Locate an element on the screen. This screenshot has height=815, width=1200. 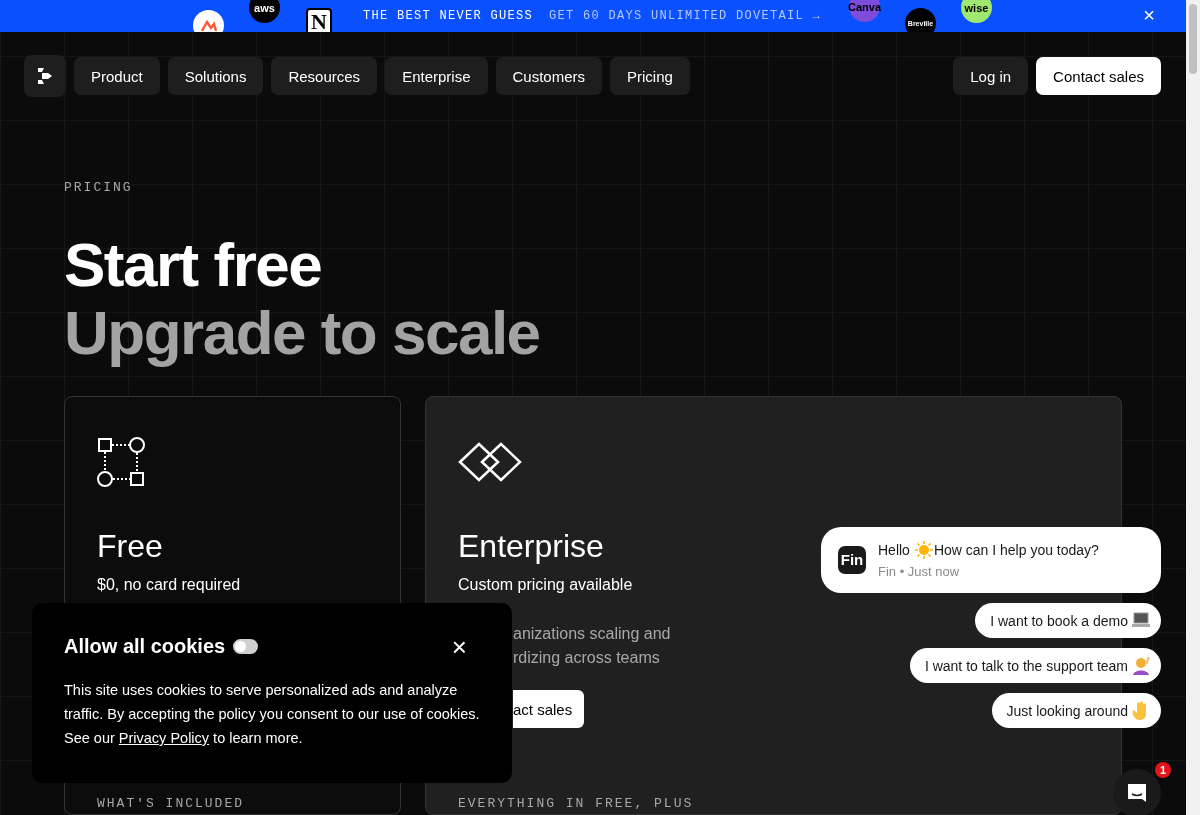
announcement-headline: THE BEST NEVER GUESS is located at coordinates (447, 16).